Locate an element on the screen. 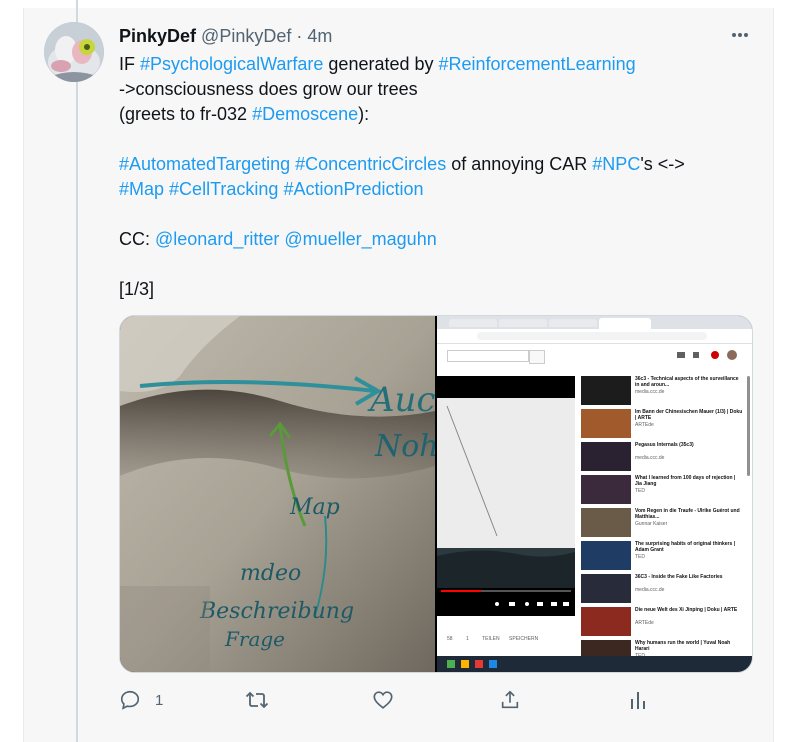 This screenshot has height=742, width=788. tweet-text-segment: (greets to fr-032 is located at coordinates (186, 114).